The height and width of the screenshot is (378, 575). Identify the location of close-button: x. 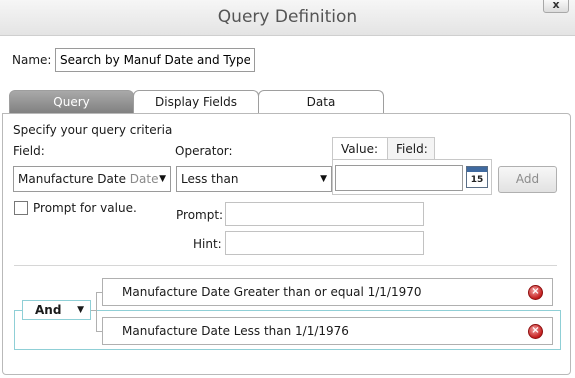
(556, 6).